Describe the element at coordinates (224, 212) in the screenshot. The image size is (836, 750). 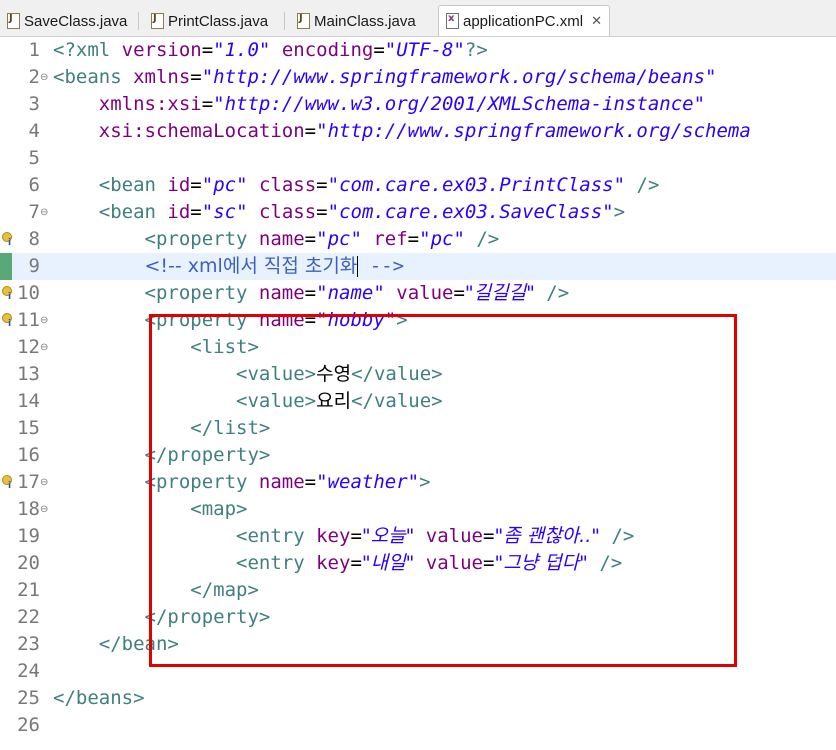
I see `bean-sc-id: "sc"` at that location.